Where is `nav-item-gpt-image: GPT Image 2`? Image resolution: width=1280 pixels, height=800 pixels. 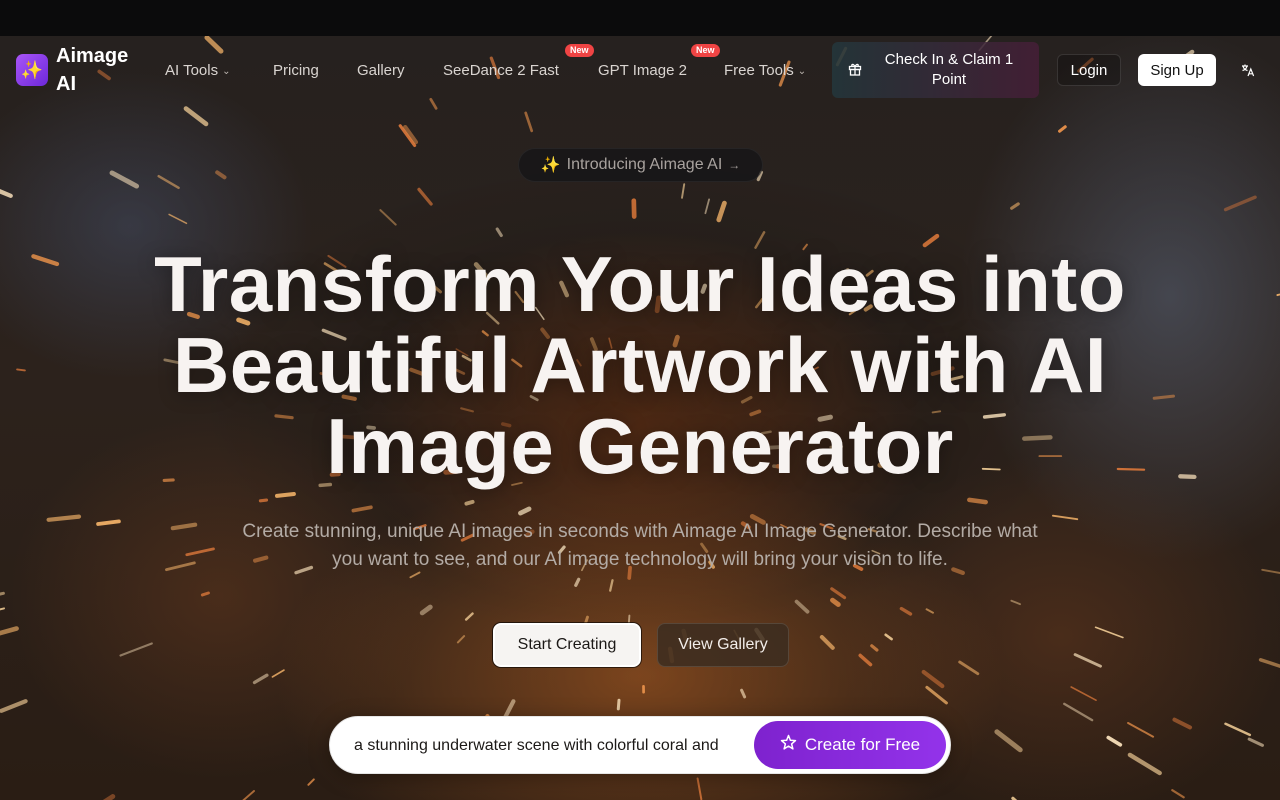
nav-item-gpt-image: GPT Image 2 is located at coordinates (642, 70).